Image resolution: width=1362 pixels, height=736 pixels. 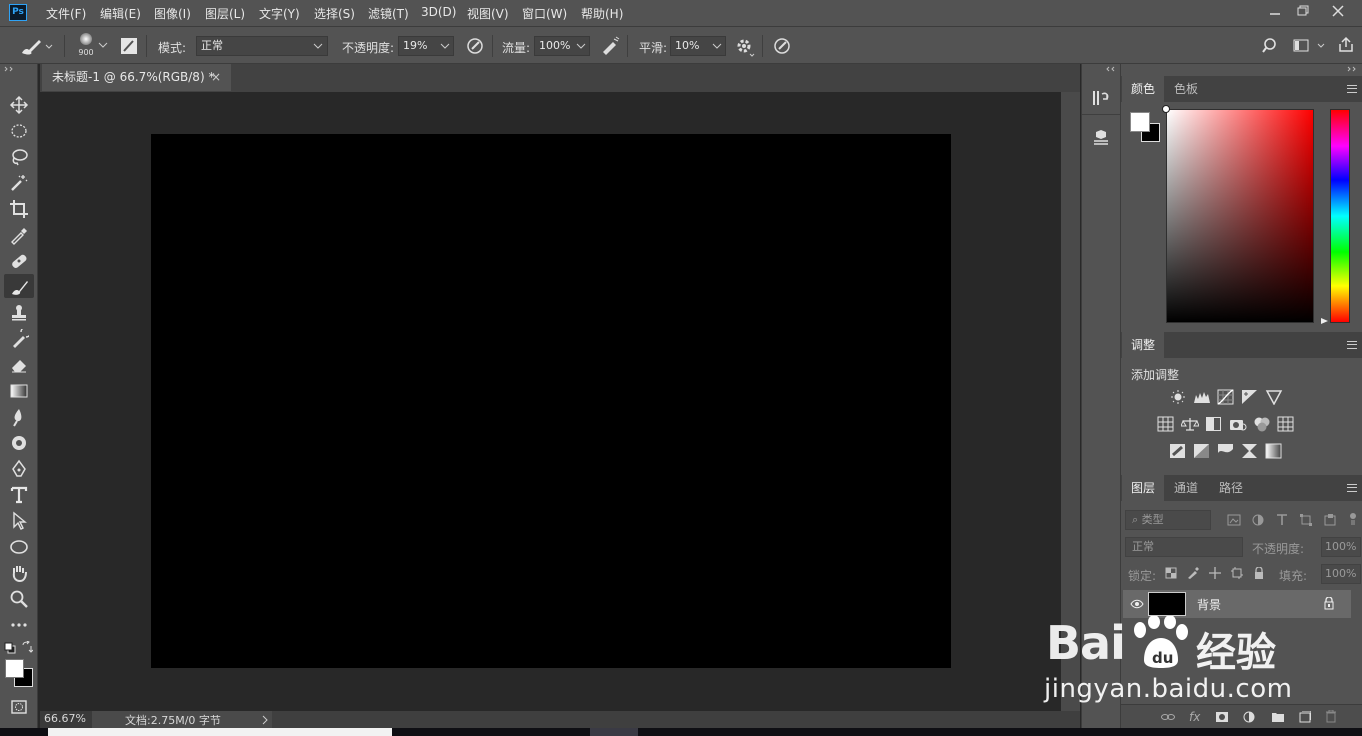 What do you see at coordinates (10, 648) in the screenshot?
I see `default-colors-icon` at bounding box center [10, 648].